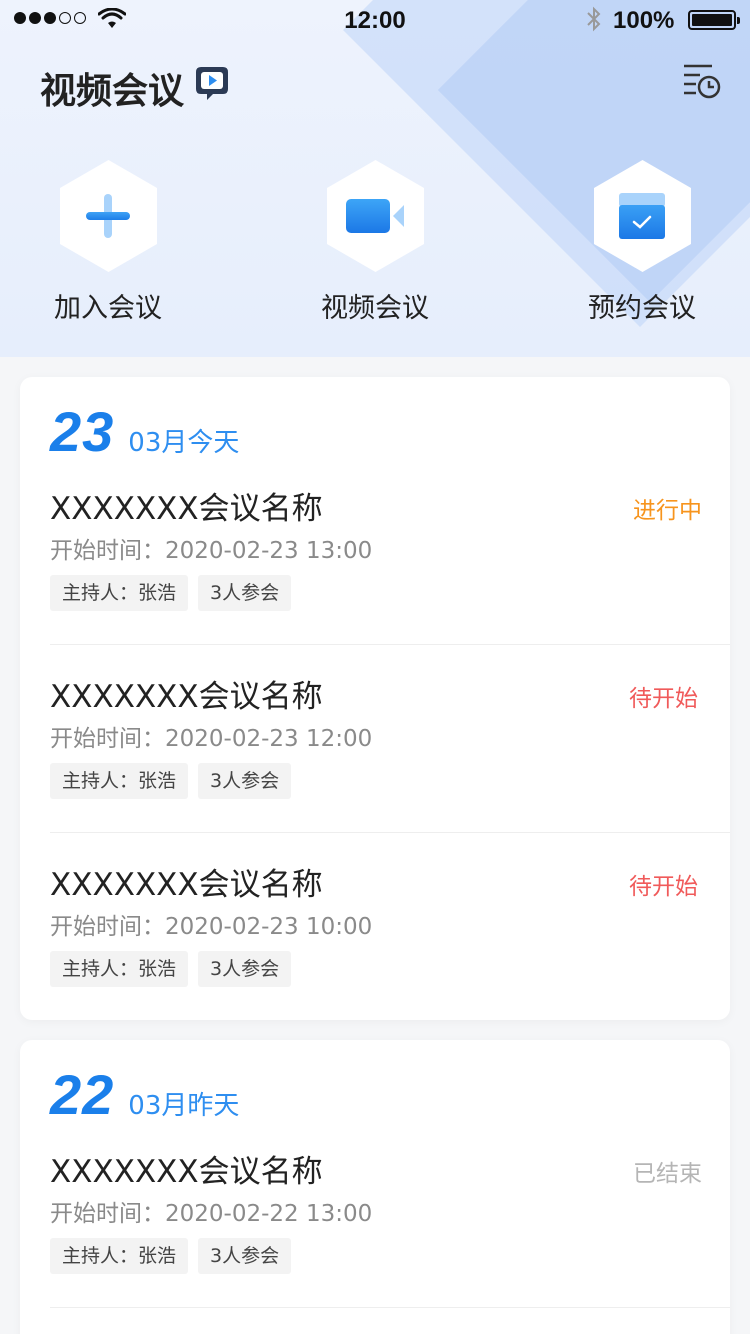  What do you see at coordinates (112, 91) in the screenshot?
I see `page-title: 视频会议` at bounding box center [112, 91].